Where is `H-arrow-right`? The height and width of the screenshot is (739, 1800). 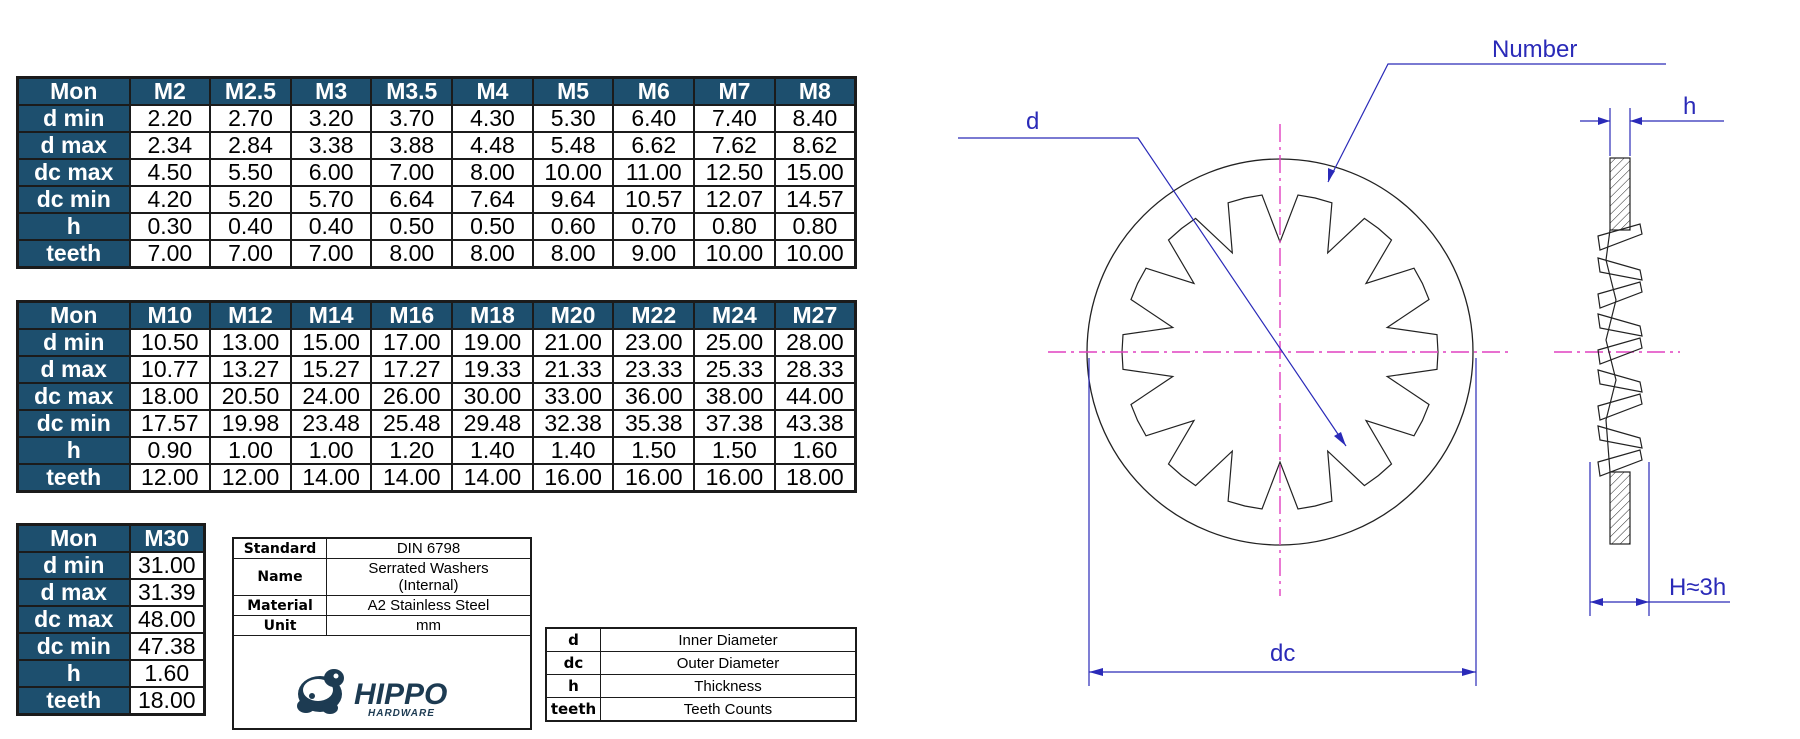 H-arrow-right is located at coordinates (1642, 602).